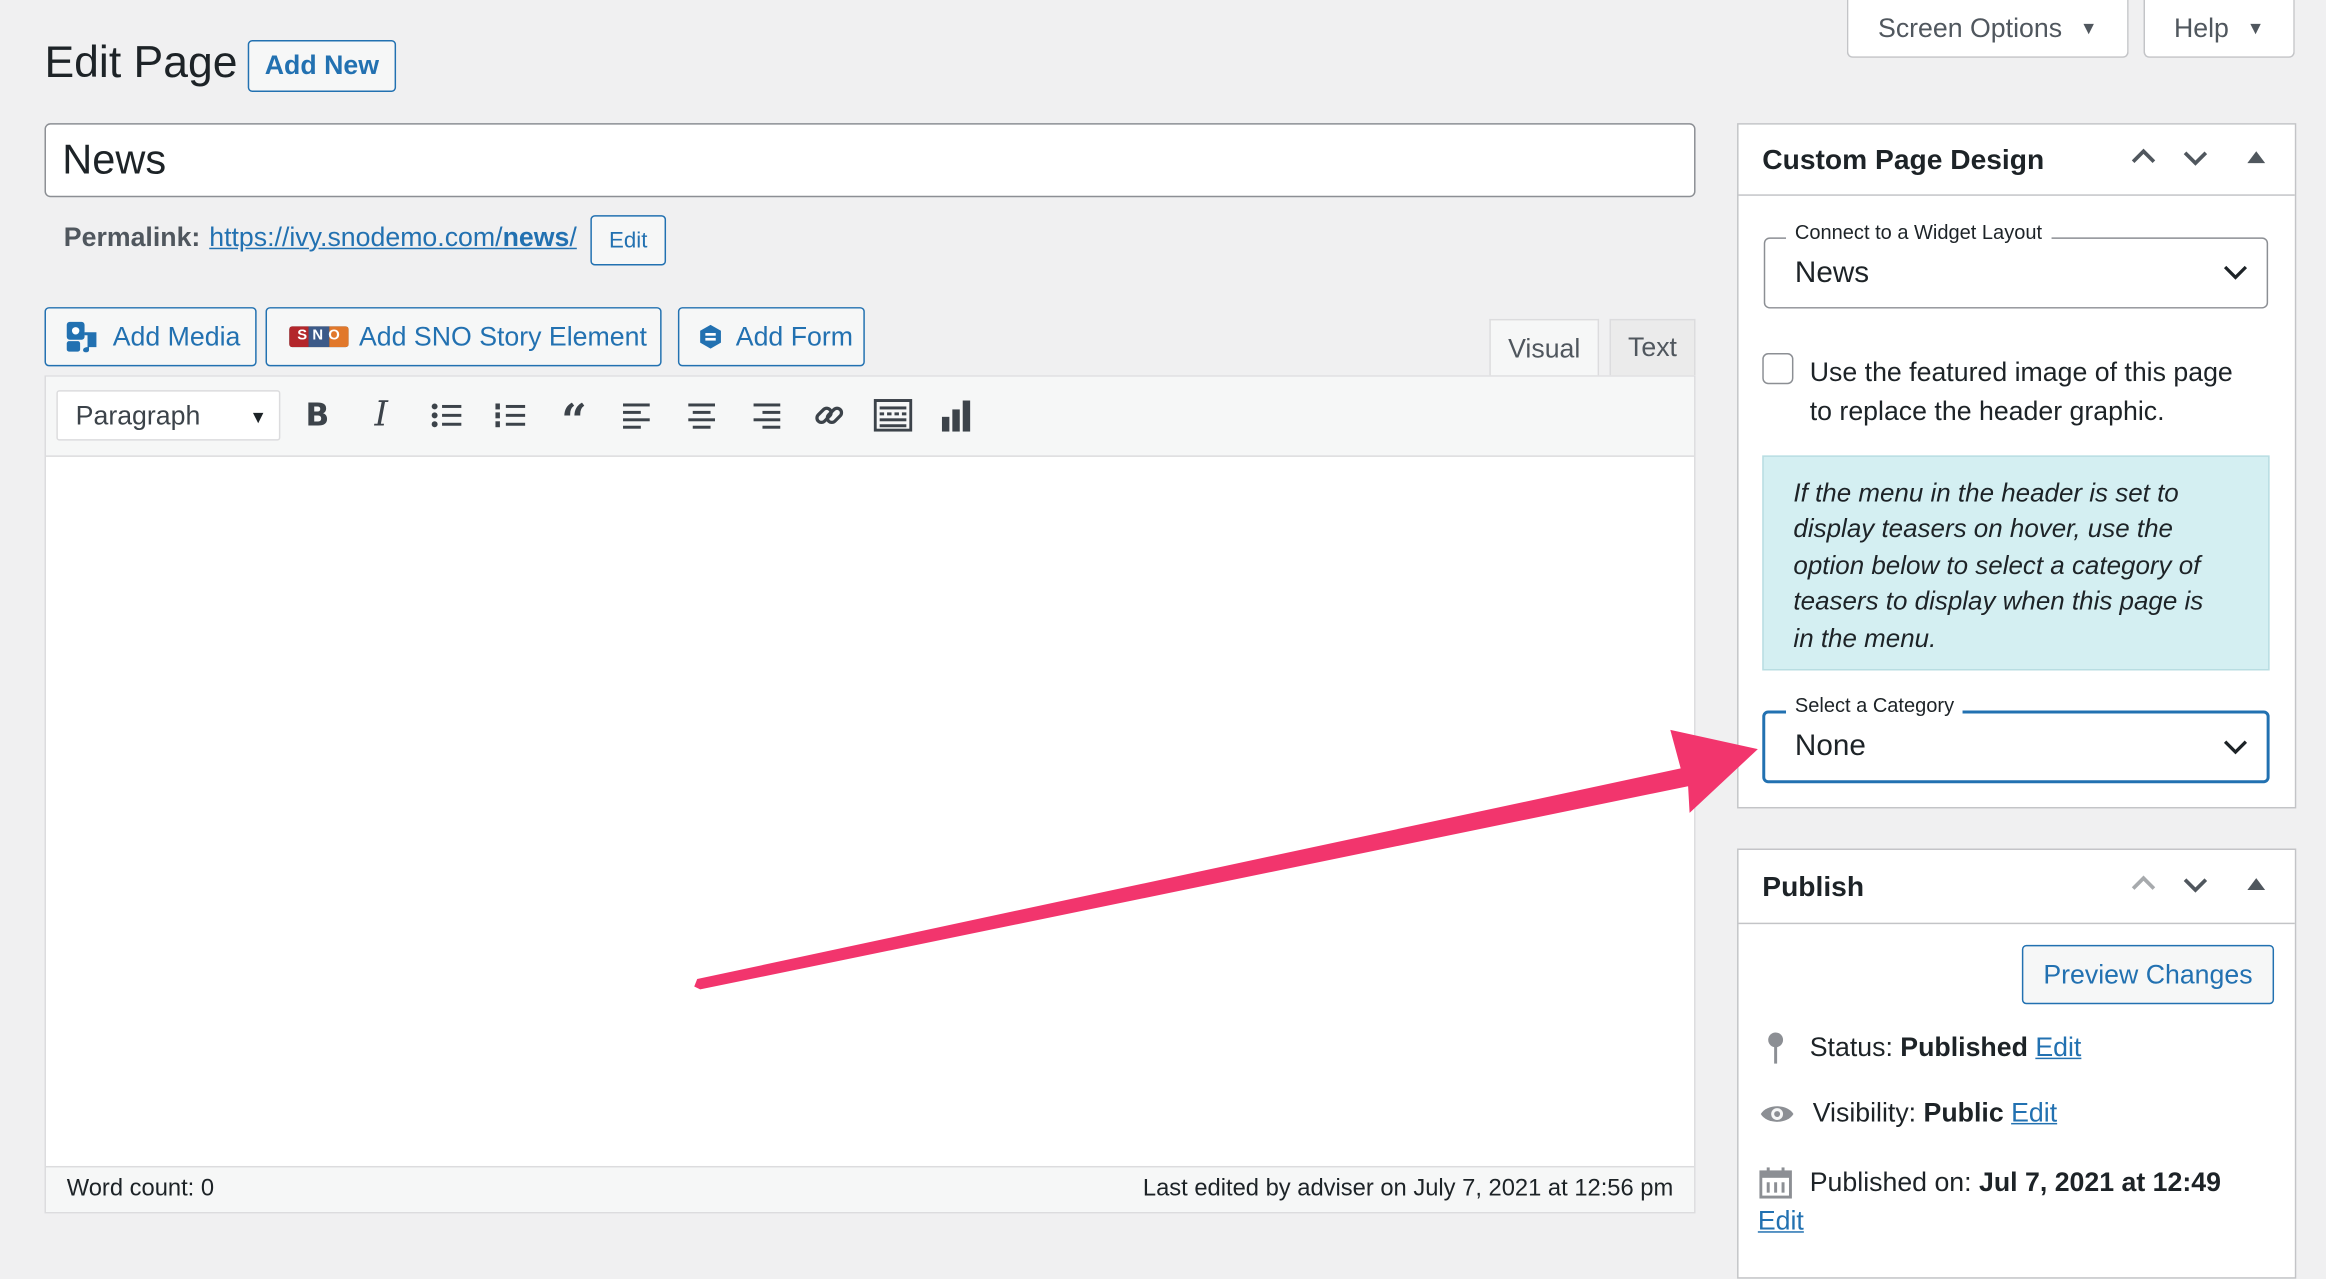 The height and width of the screenshot is (1279, 2326). Describe the element at coordinates (1226, 859) in the screenshot. I see `annotation-arrow` at that location.